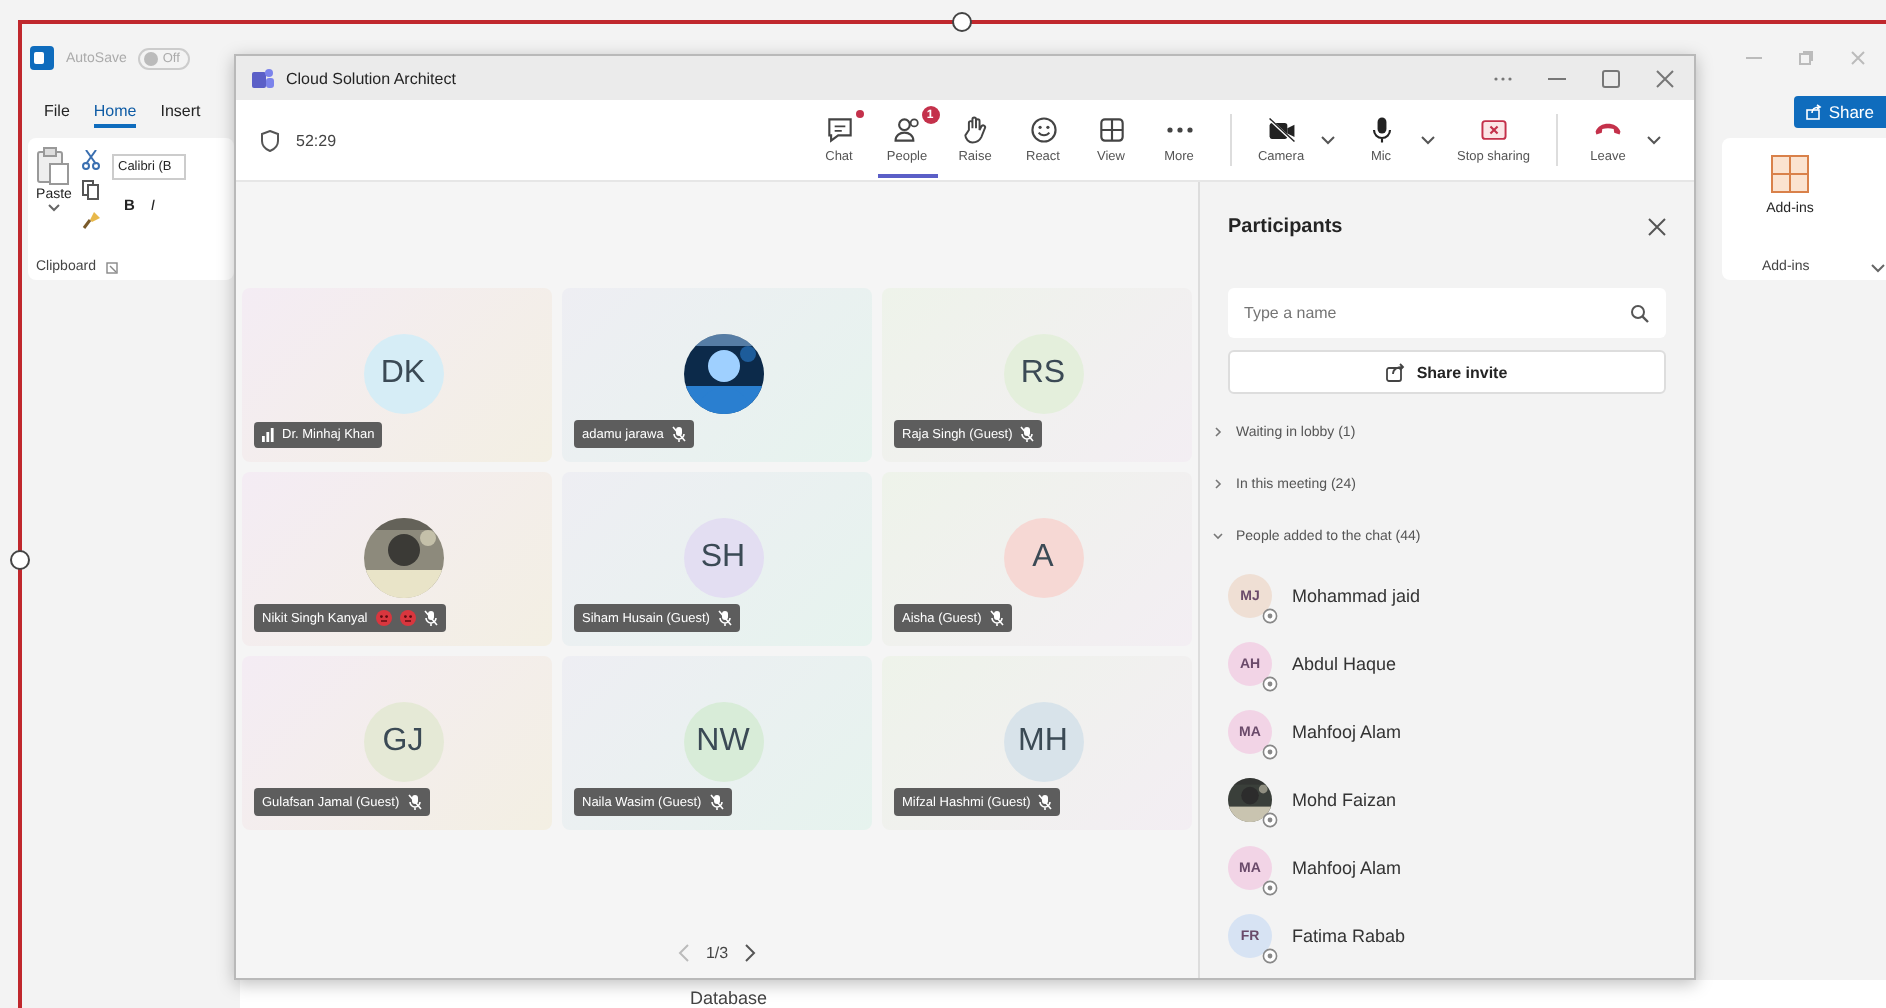 This screenshot has width=1886, height=1008. What do you see at coordinates (1344, 664) in the screenshot?
I see `participant-name: Abdul Haque` at bounding box center [1344, 664].